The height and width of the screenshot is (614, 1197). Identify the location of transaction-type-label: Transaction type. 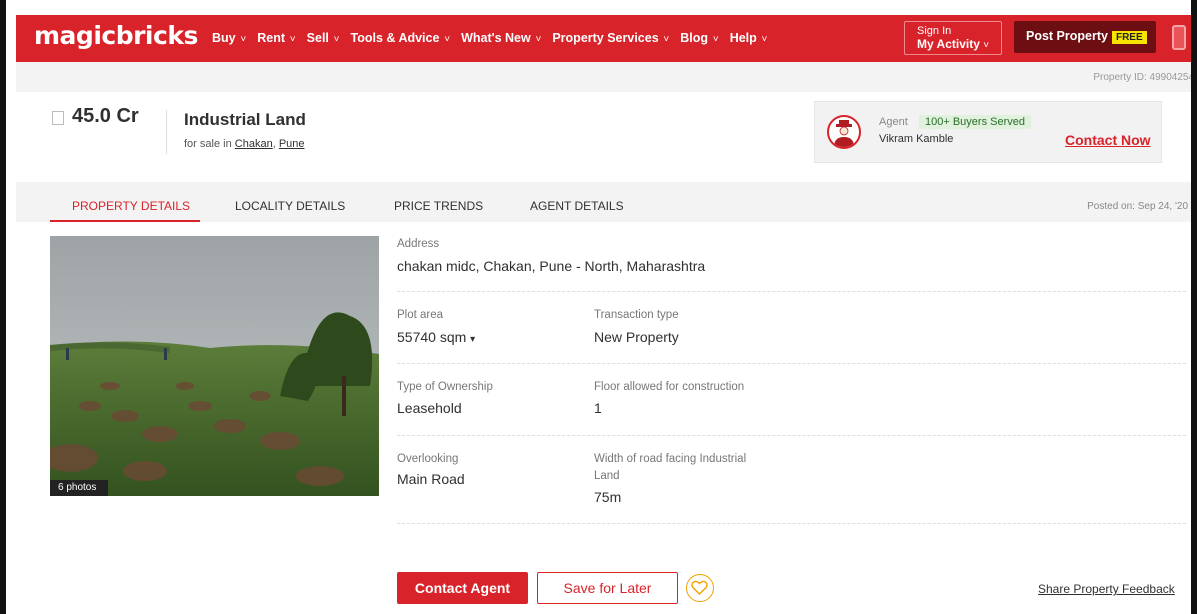
(636, 315).